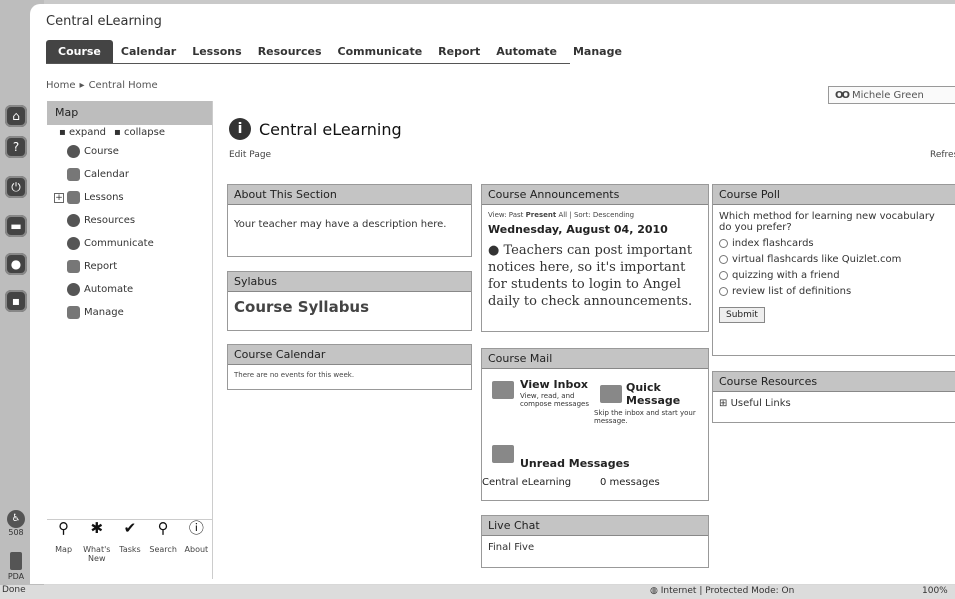 This screenshot has height=599, width=955. I want to click on status-text: Done, so click(14, 590).